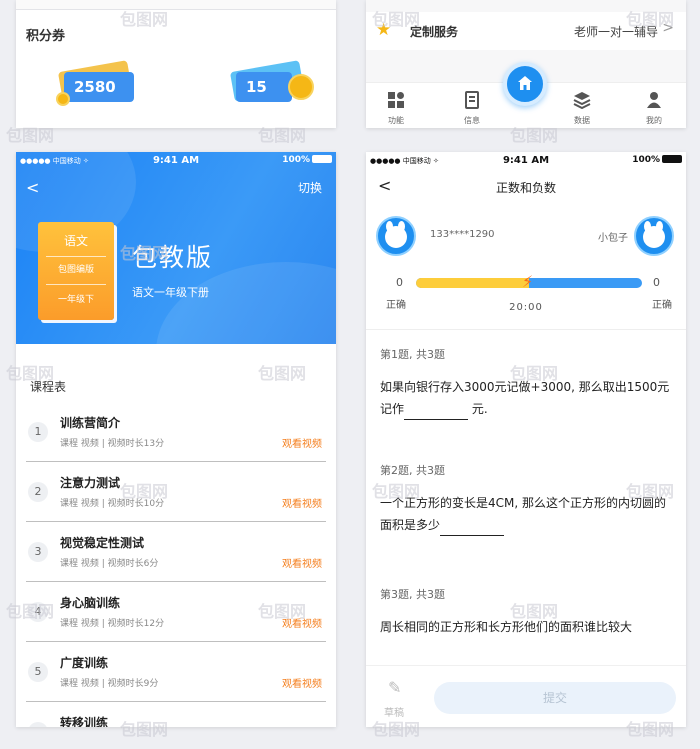 The image size is (700, 749). Describe the element at coordinates (310, 187) in the screenshot. I see `switch-button: 切换` at that location.